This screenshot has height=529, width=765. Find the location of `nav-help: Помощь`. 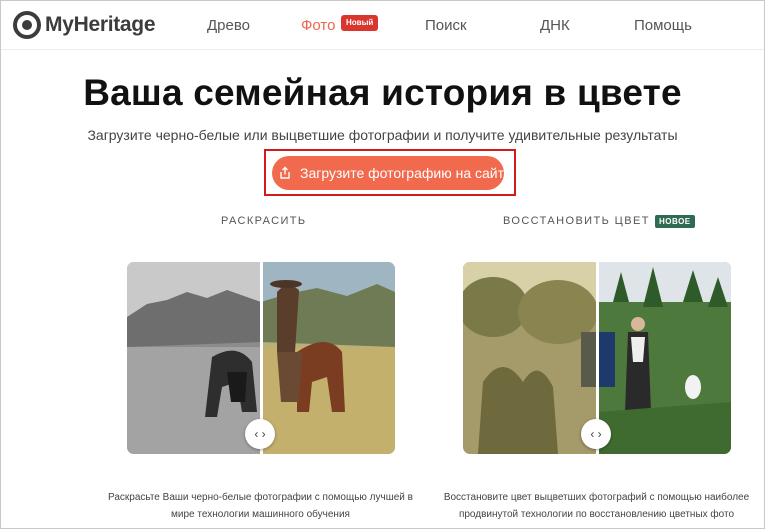

nav-help: Помощь is located at coordinates (663, 25).